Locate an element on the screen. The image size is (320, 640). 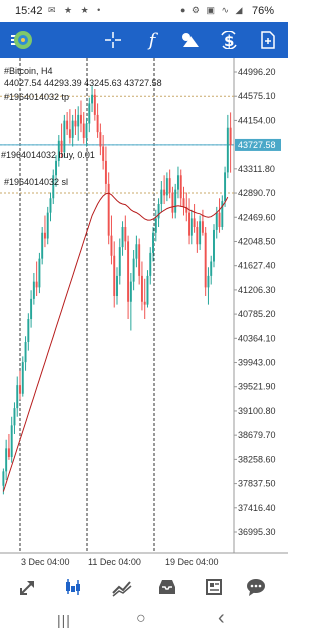
crosshair-icon is located at coordinates (113, 40).